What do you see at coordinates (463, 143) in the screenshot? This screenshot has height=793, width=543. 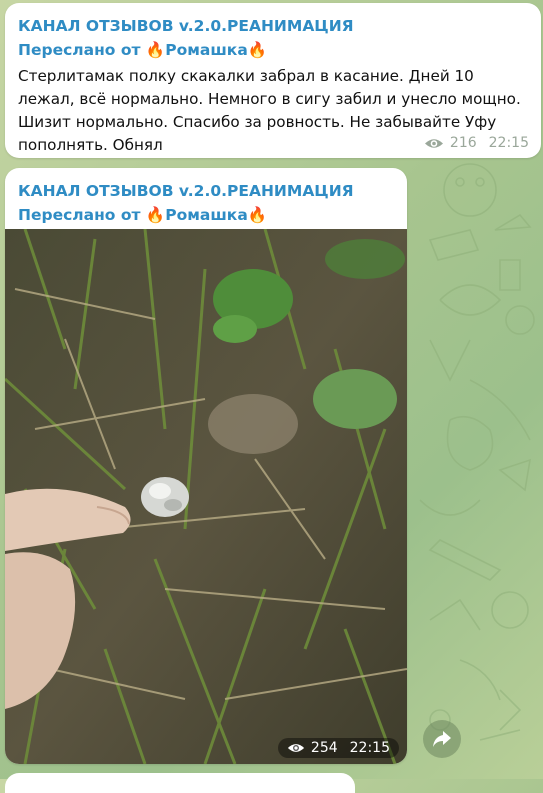 I see `views-count: 216` at bounding box center [463, 143].